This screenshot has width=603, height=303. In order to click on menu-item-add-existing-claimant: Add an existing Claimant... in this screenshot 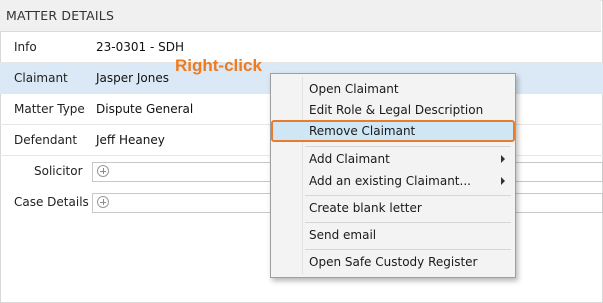, I will do `click(393, 181)`.